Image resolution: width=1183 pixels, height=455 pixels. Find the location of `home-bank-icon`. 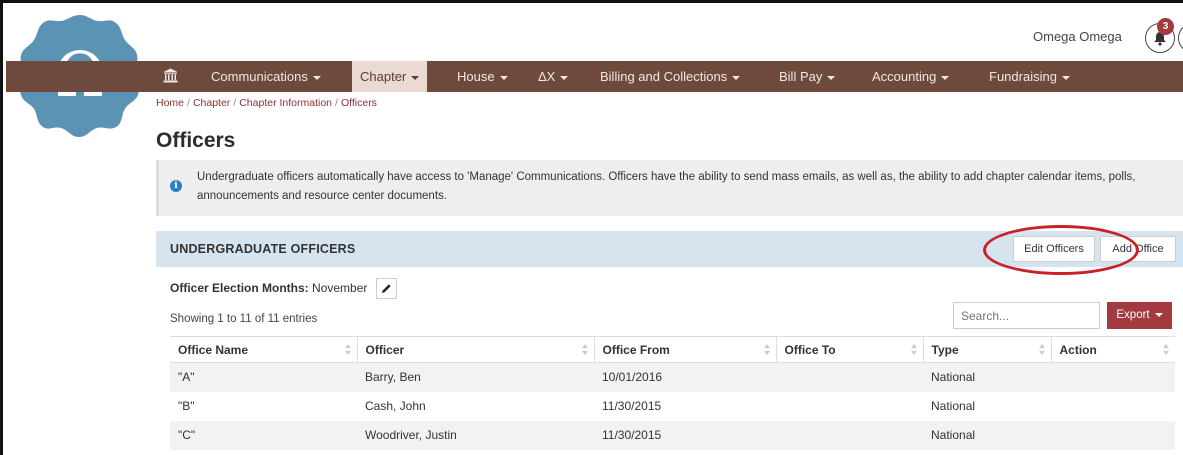

home-bank-icon is located at coordinates (170, 75).